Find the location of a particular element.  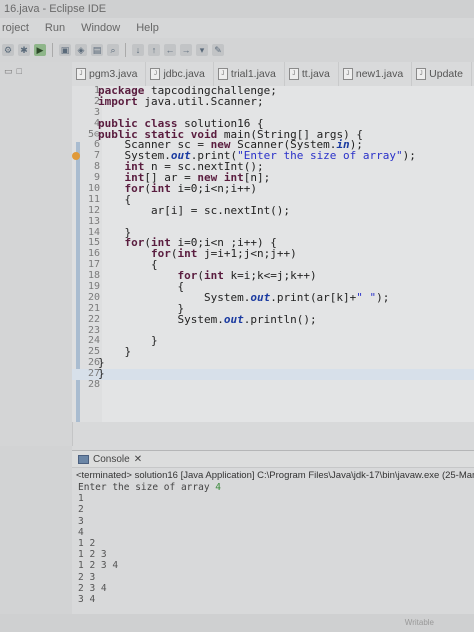

status-writable: Writable is located at coordinates (419, 622).